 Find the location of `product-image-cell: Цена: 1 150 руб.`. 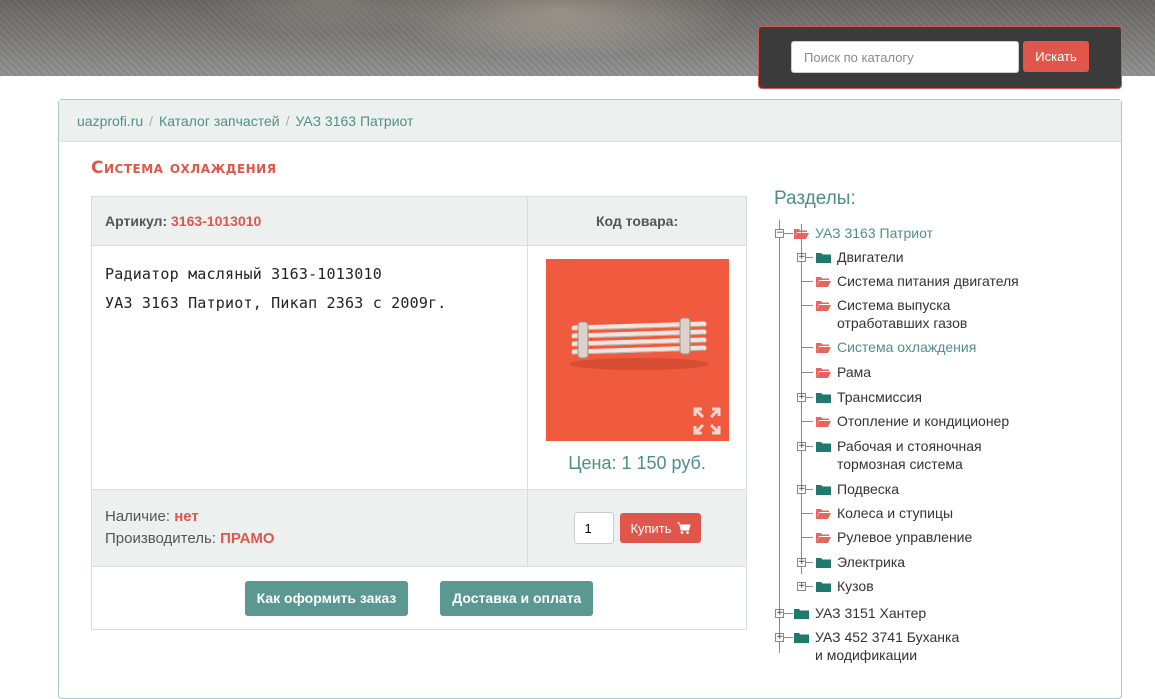

product-image-cell: Цена: 1 150 руб. is located at coordinates (637, 367).